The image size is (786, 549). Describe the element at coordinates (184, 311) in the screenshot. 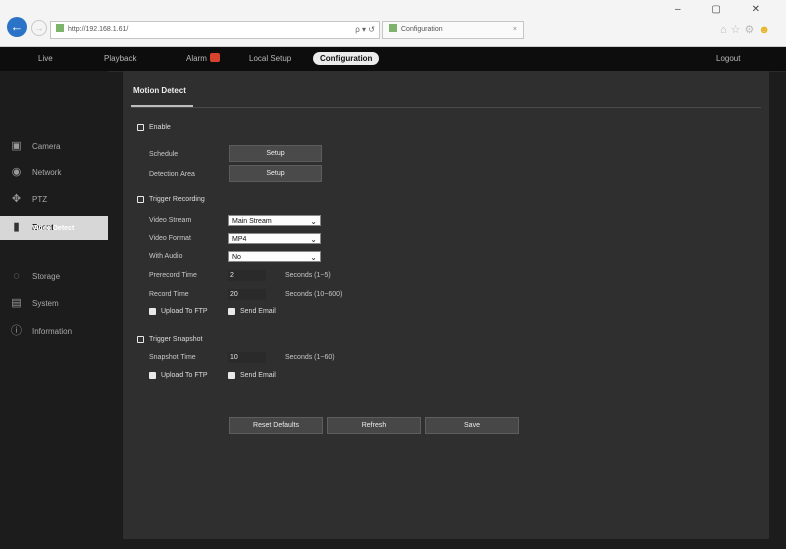

I see `rec-upload-ftp-label: Upload To FTP` at that location.